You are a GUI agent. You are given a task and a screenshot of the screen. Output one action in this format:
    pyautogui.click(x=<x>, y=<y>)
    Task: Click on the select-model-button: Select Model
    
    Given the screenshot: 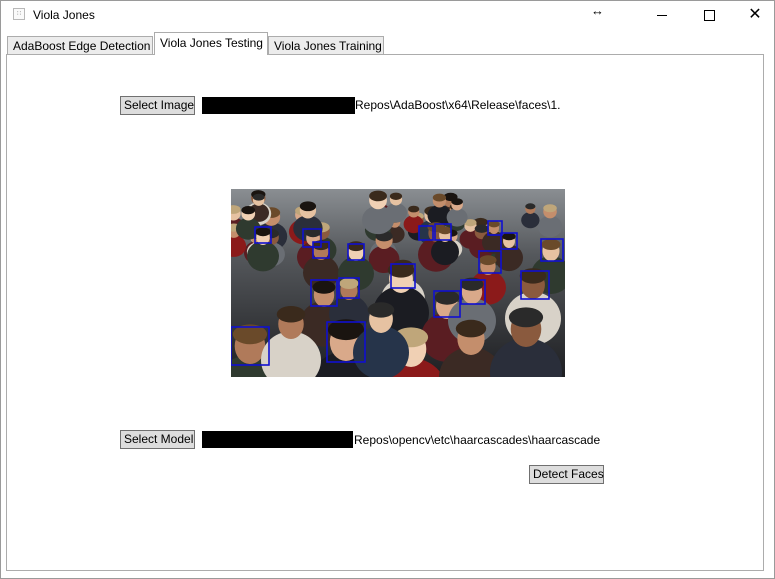 What is the action you would take?
    pyautogui.click(x=157, y=439)
    